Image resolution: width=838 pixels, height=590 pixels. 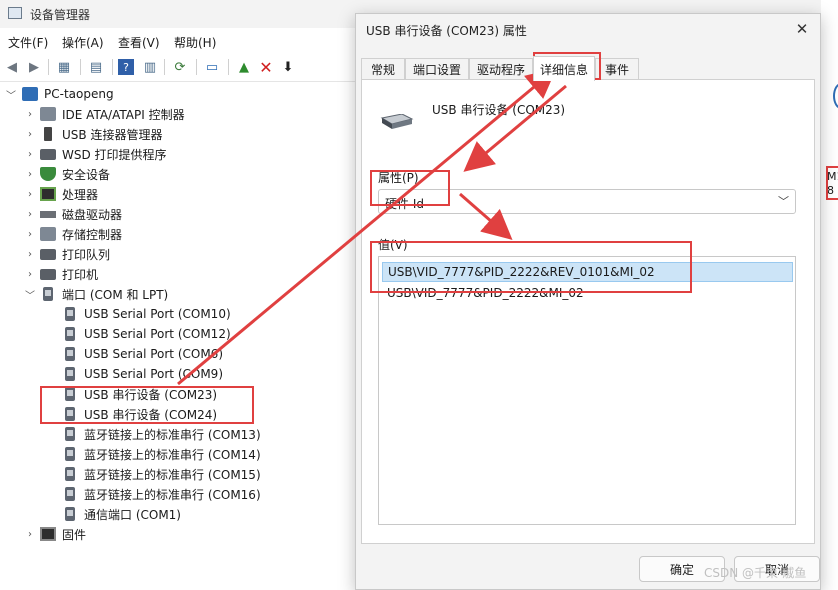 I want to click on computer-icon, so click(x=30, y=94).